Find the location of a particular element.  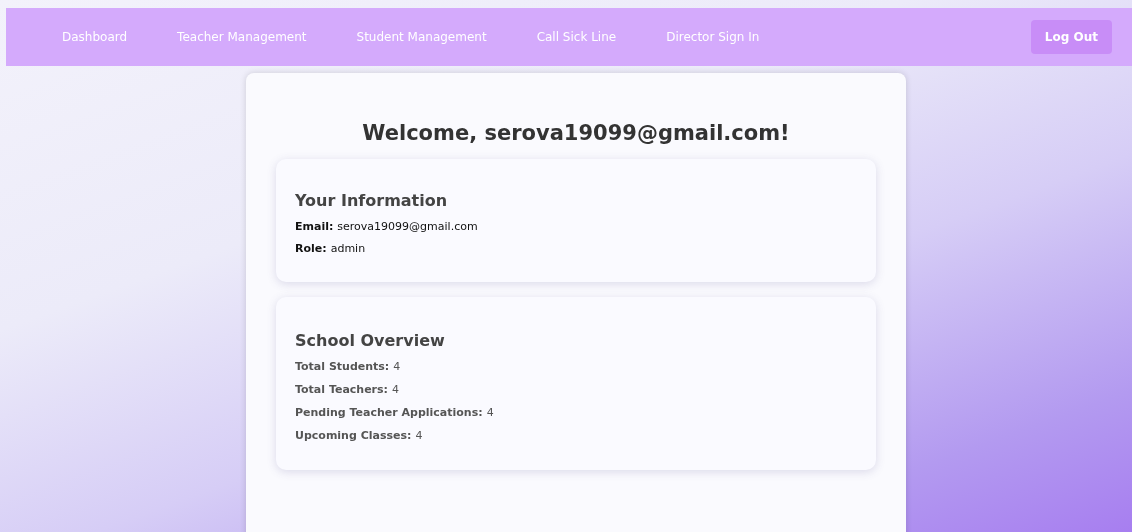

stat-label: Total Students: is located at coordinates (342, 366).